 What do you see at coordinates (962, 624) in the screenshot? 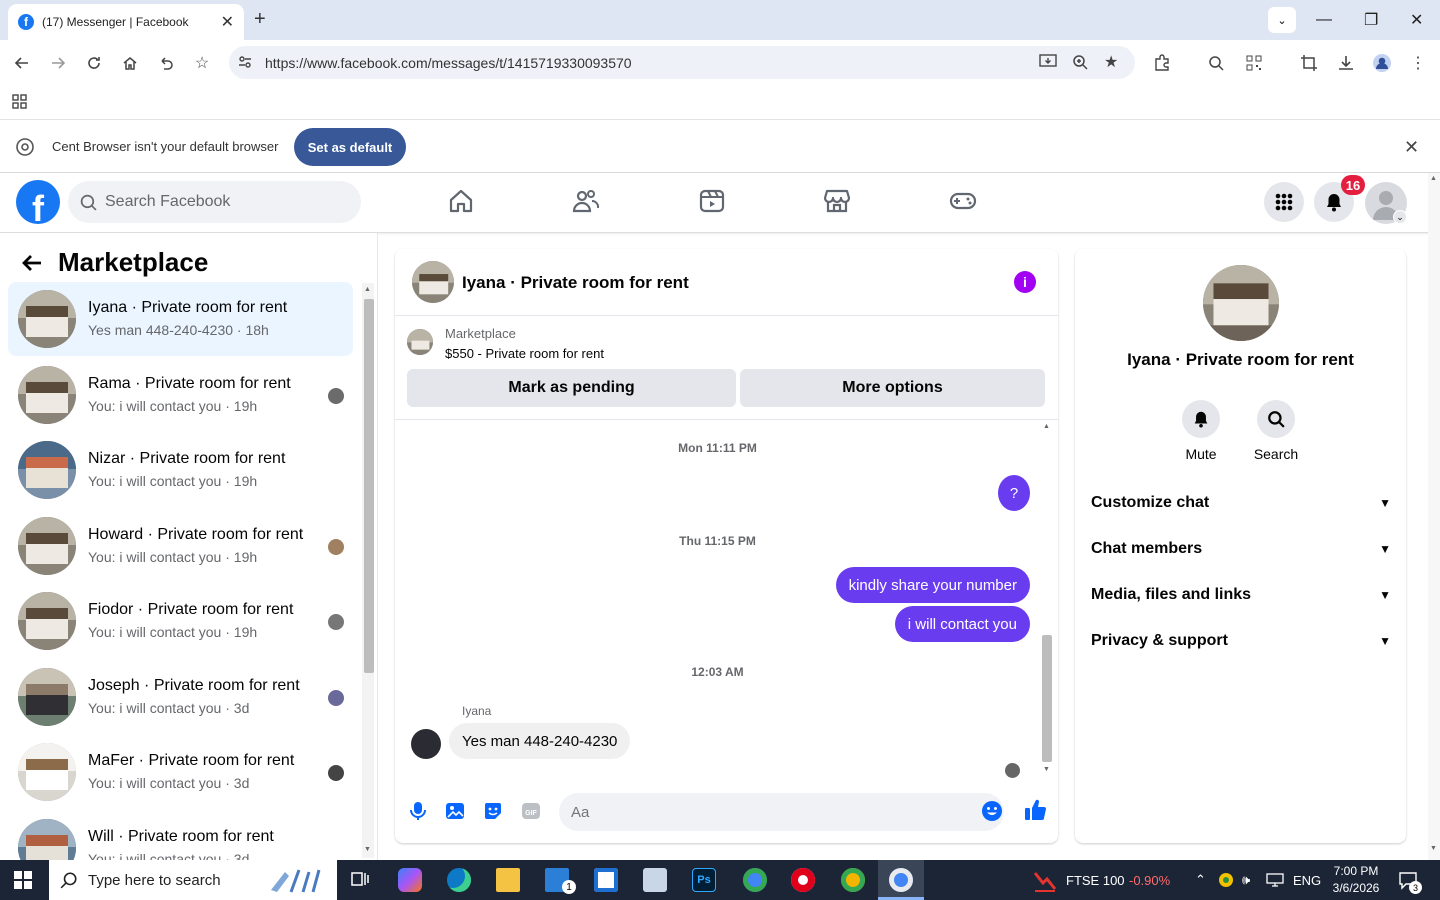
I see `outgoing-message: i will contact you` at bounding box center [962, 624].